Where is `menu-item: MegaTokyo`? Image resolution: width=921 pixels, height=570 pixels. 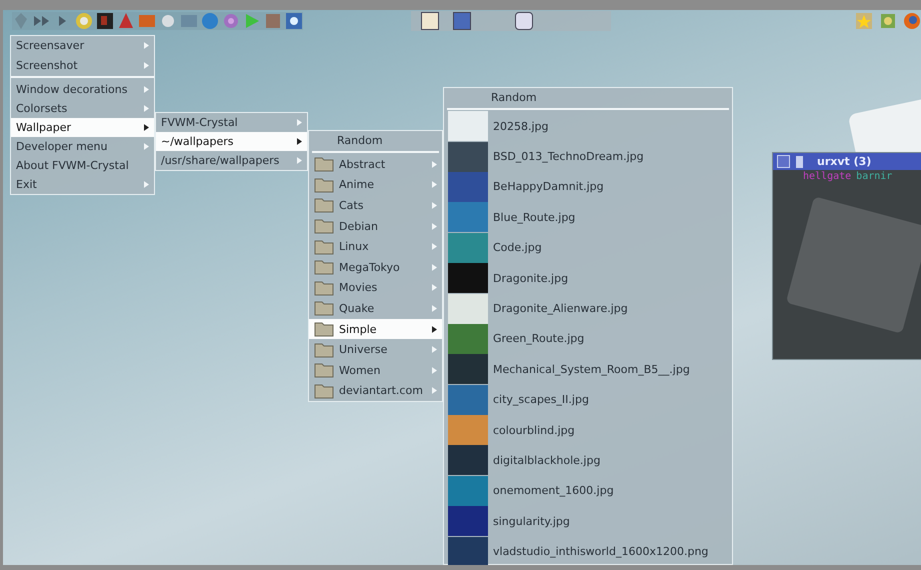
menu-item: MegaTokyo is located at coordinates (375, 267).